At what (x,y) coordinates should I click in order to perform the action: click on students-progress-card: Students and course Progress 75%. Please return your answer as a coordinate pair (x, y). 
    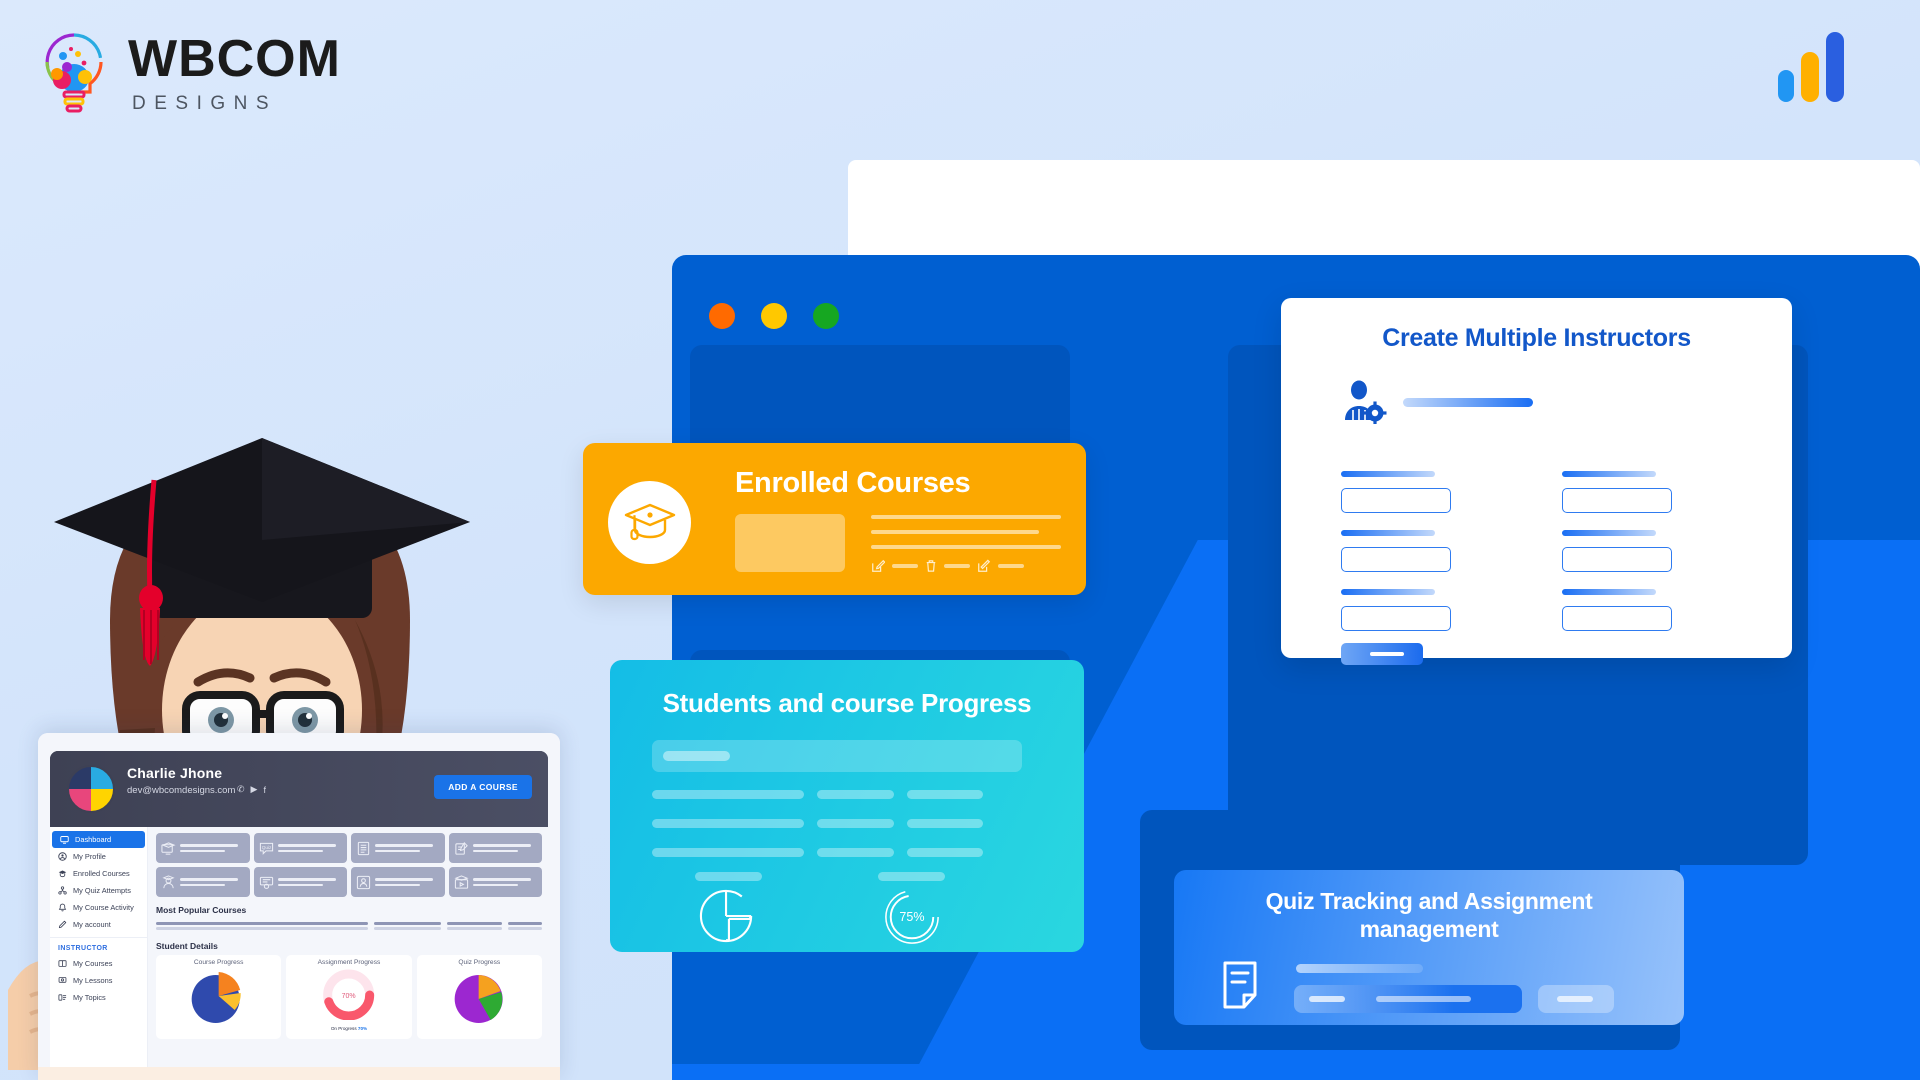
    Looking at the image, I should click on (847, 806).